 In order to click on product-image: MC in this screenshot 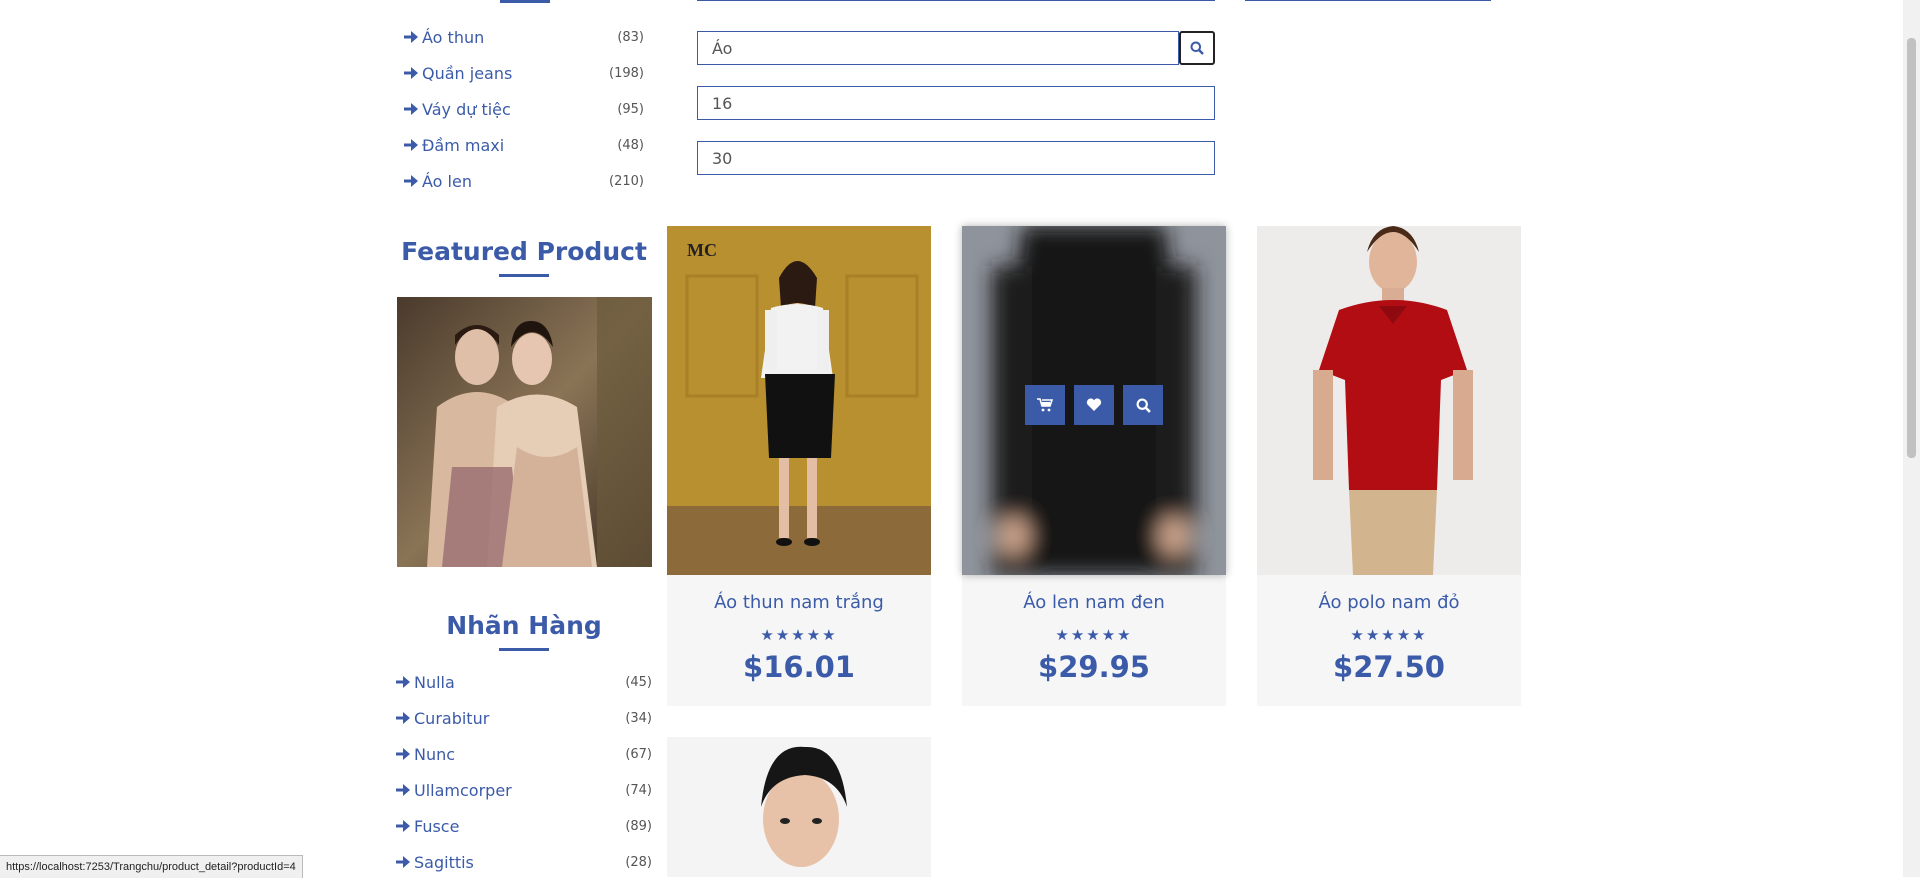, I will do `click(799, 400)`.